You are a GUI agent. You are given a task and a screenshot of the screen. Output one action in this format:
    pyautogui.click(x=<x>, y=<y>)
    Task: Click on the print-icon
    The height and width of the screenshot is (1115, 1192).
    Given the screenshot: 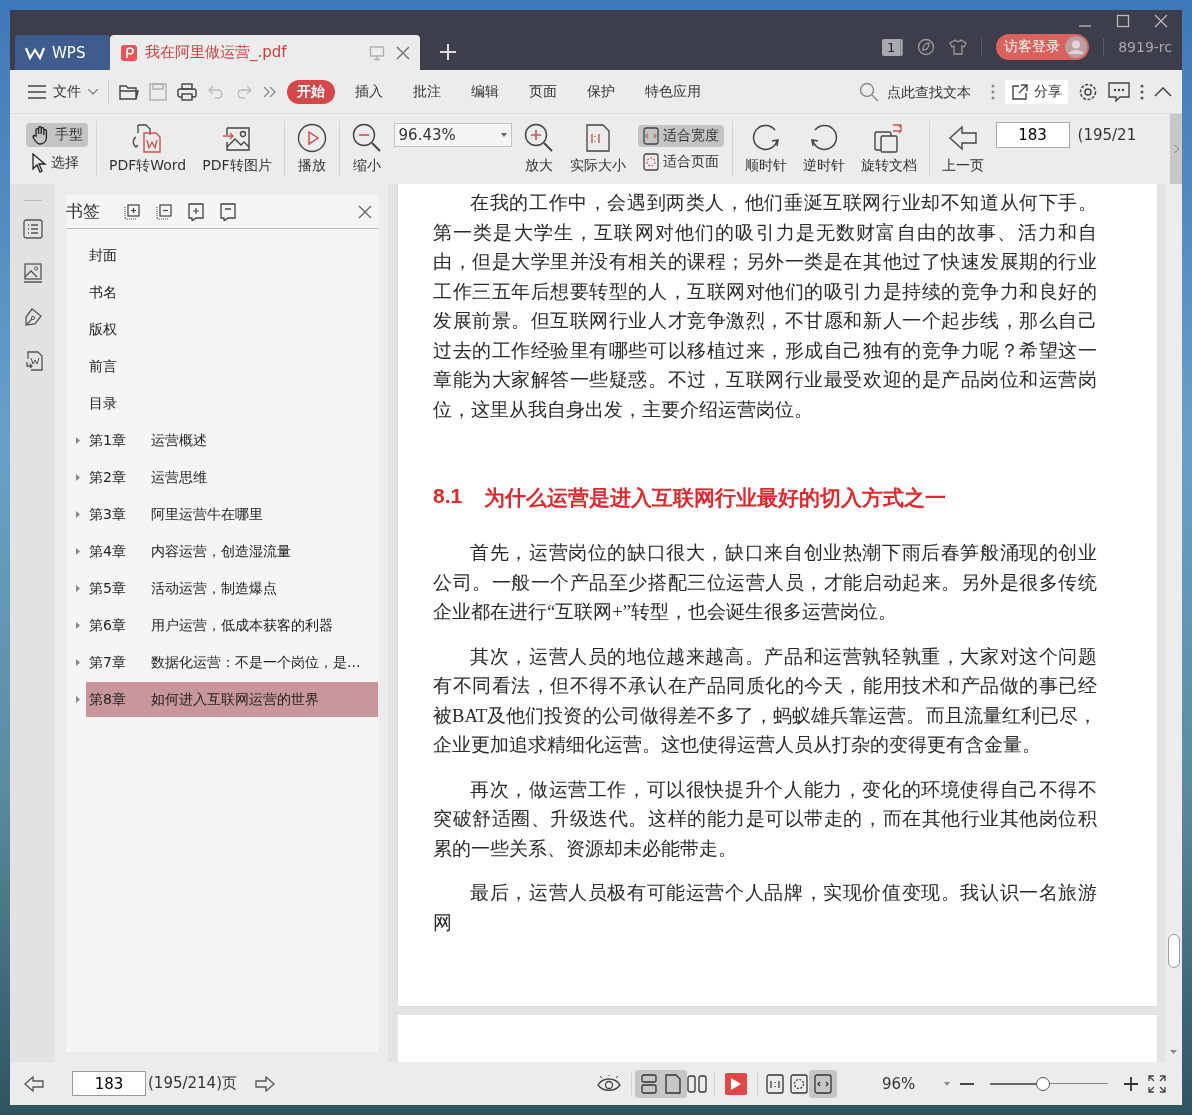 What is the action you would take?
    pyautogui.click(x=187, y=91)
    